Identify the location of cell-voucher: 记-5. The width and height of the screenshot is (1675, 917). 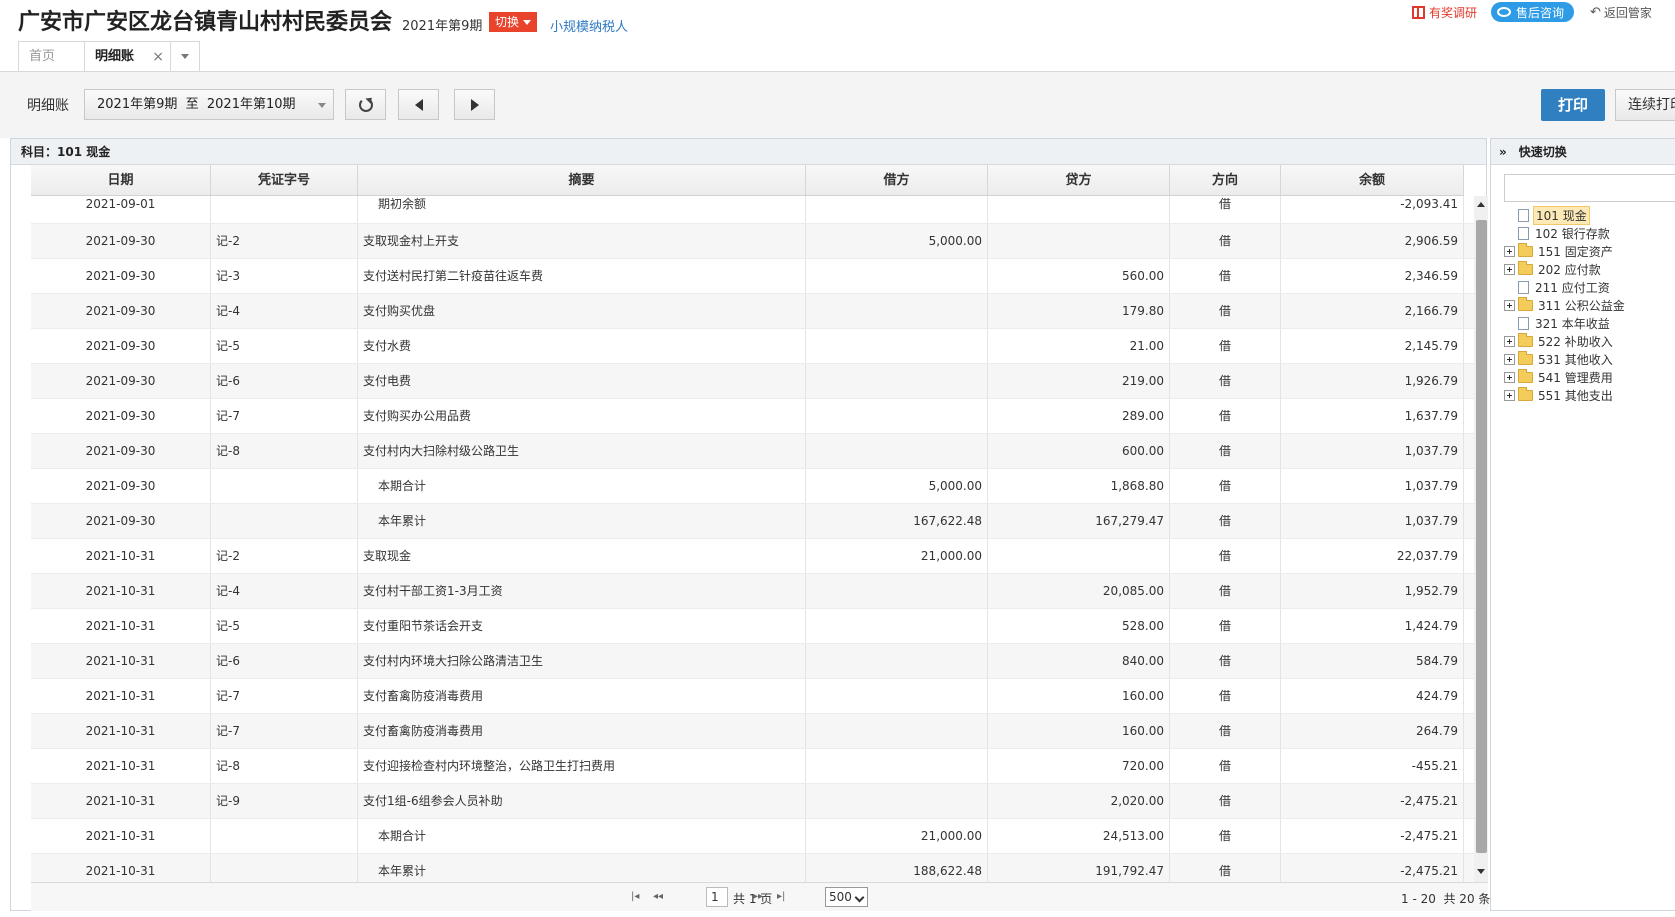
(284, 346).